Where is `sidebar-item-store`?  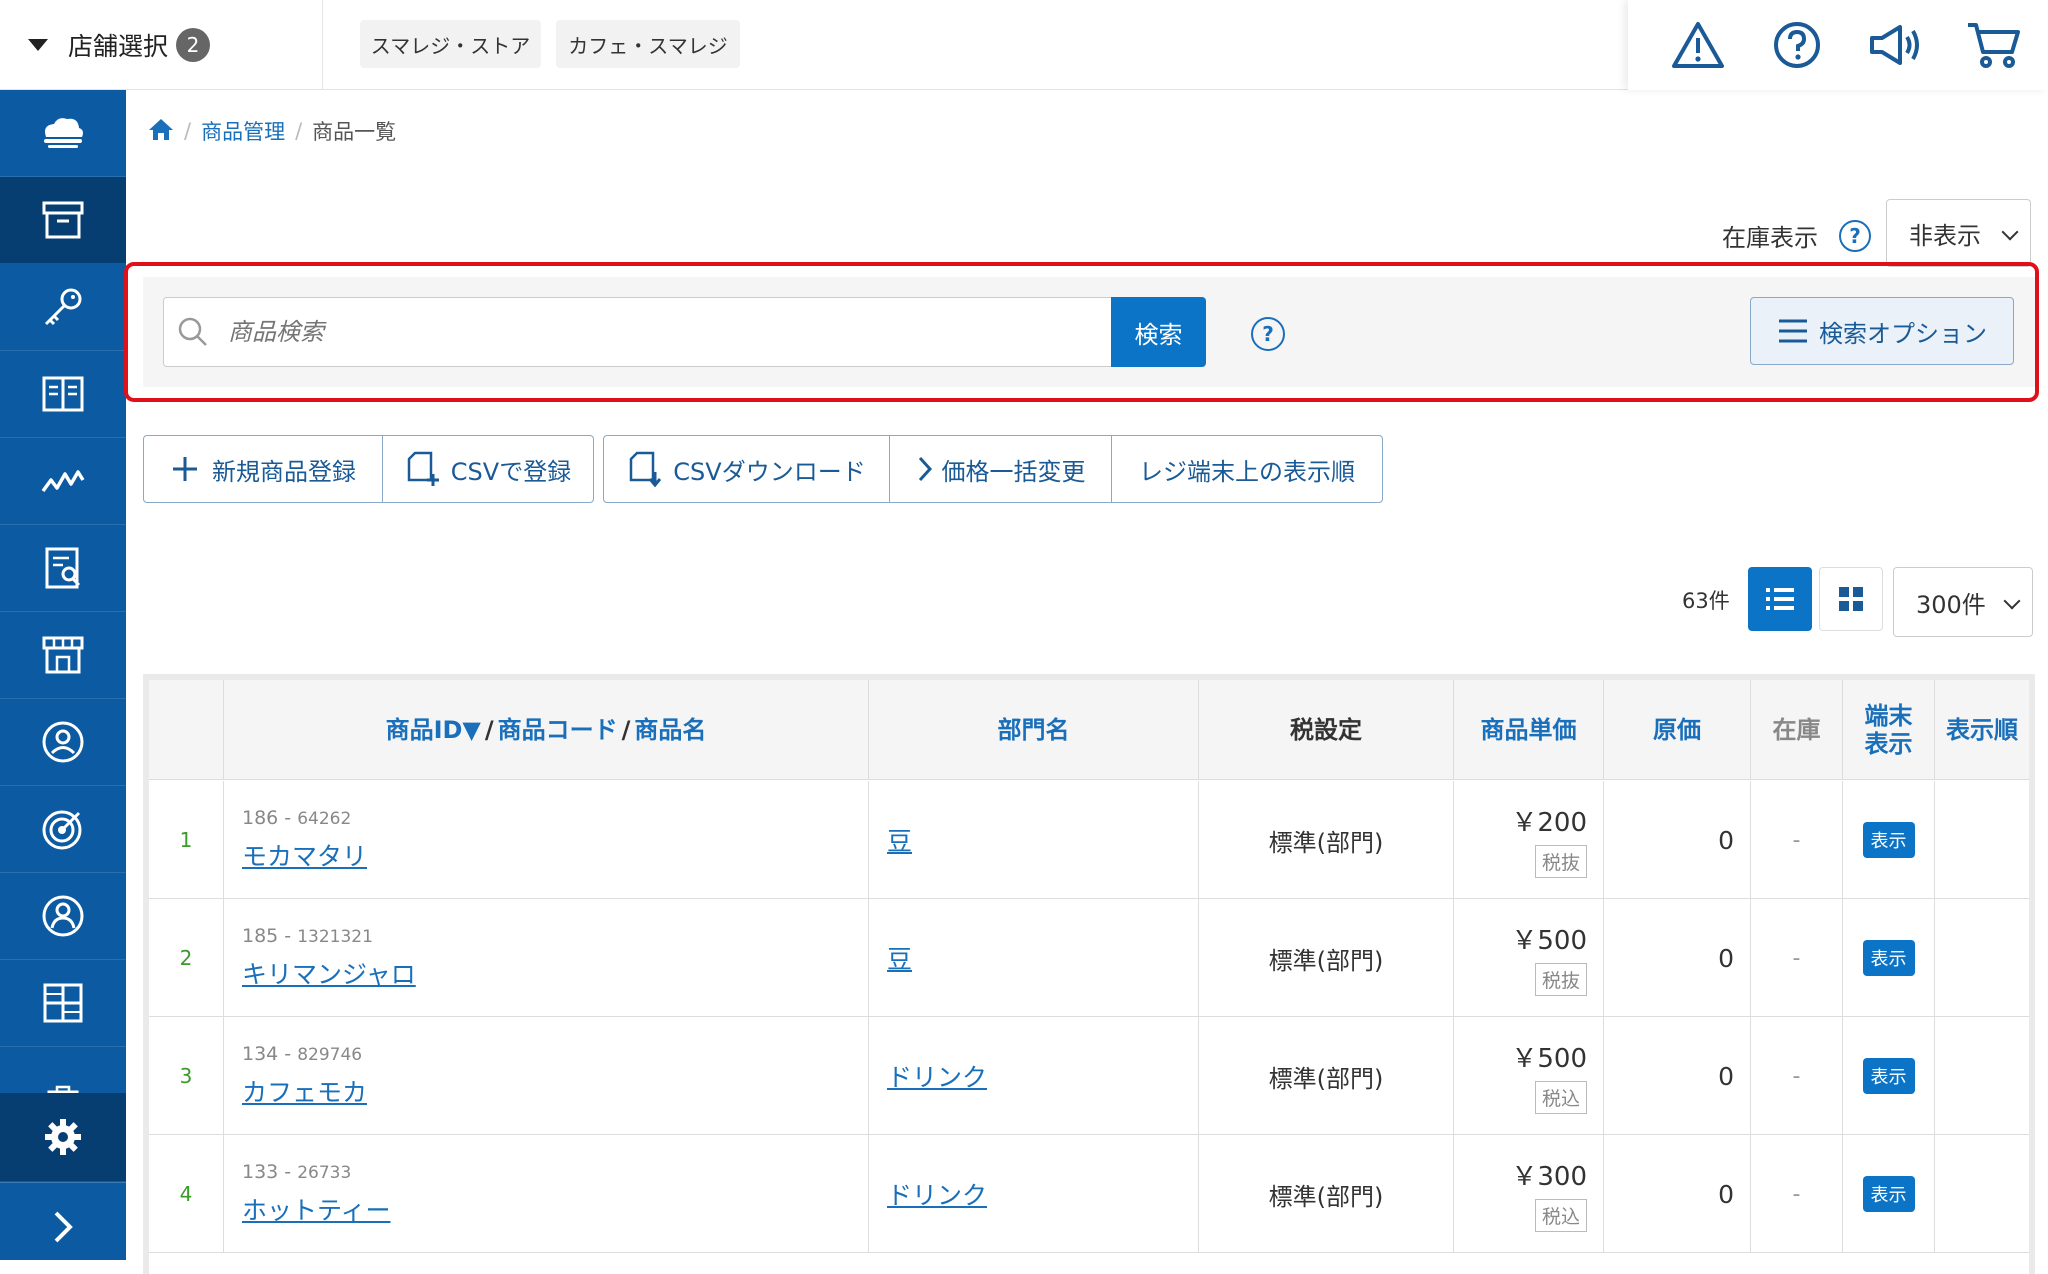 sidebar-item-store is located at coordinates (63, 655).